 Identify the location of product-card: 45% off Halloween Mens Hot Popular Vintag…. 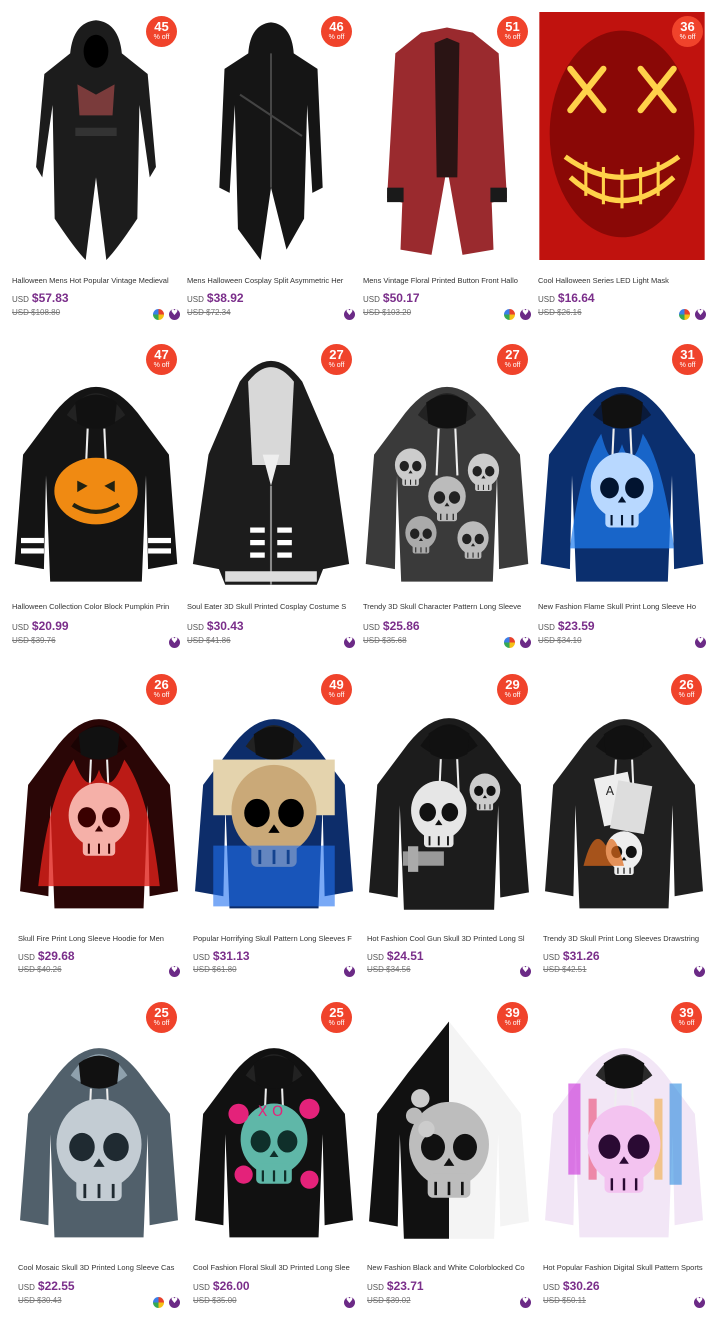
(96, 166).